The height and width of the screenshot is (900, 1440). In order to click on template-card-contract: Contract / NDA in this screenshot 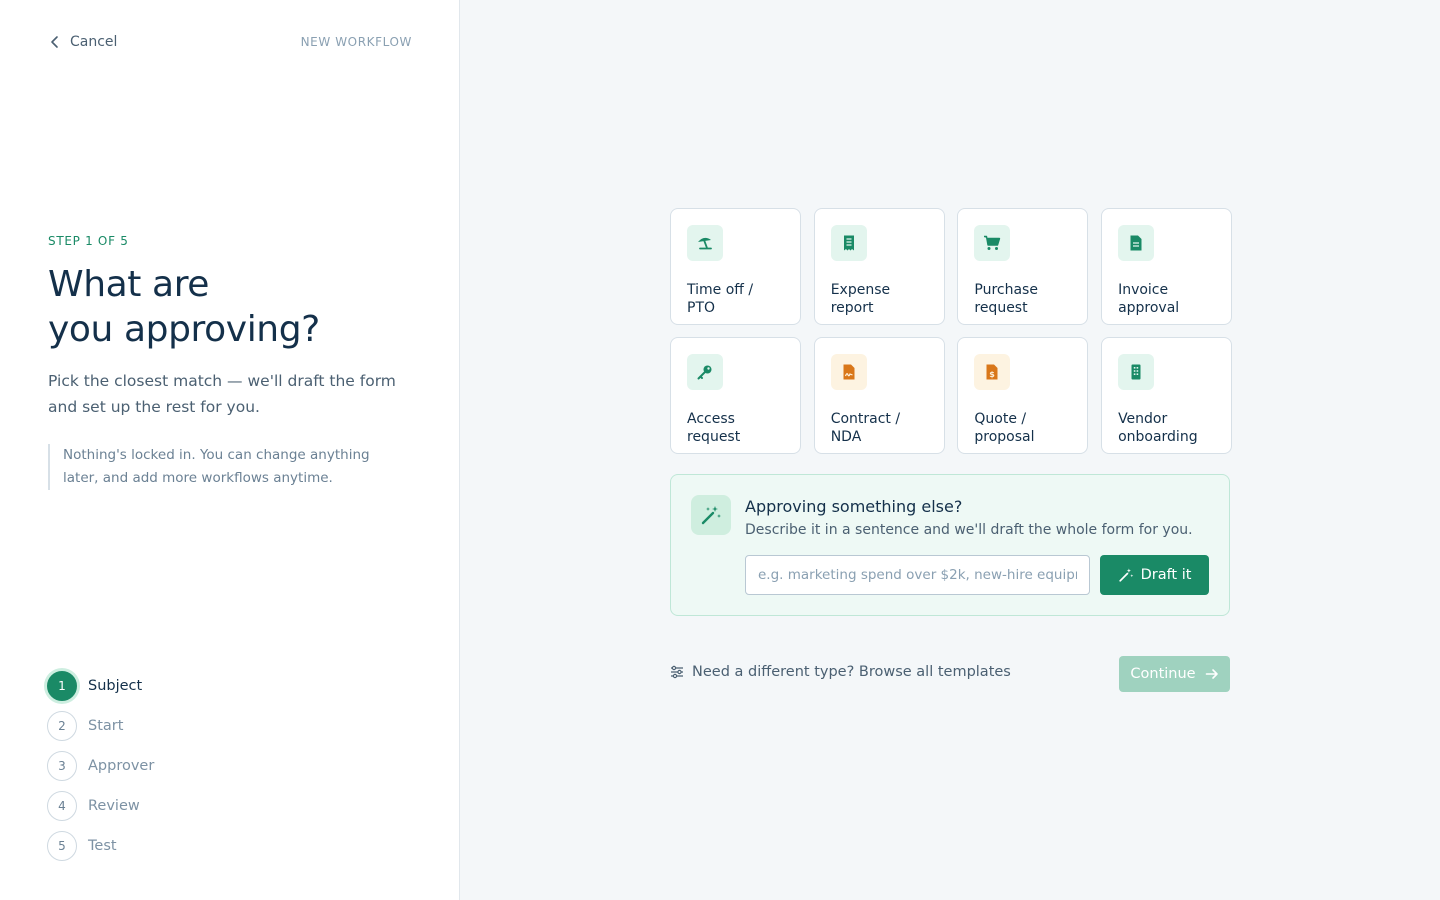, I will do `click(879, 395)`.